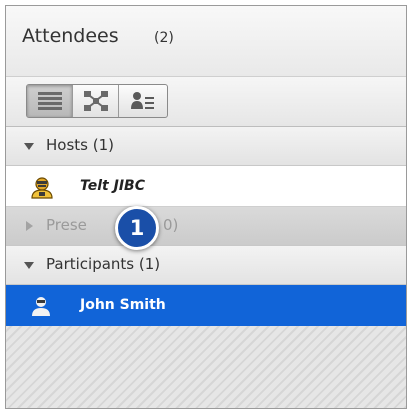  I want to click on host-name: Telt JIBC, so click(112, 186).